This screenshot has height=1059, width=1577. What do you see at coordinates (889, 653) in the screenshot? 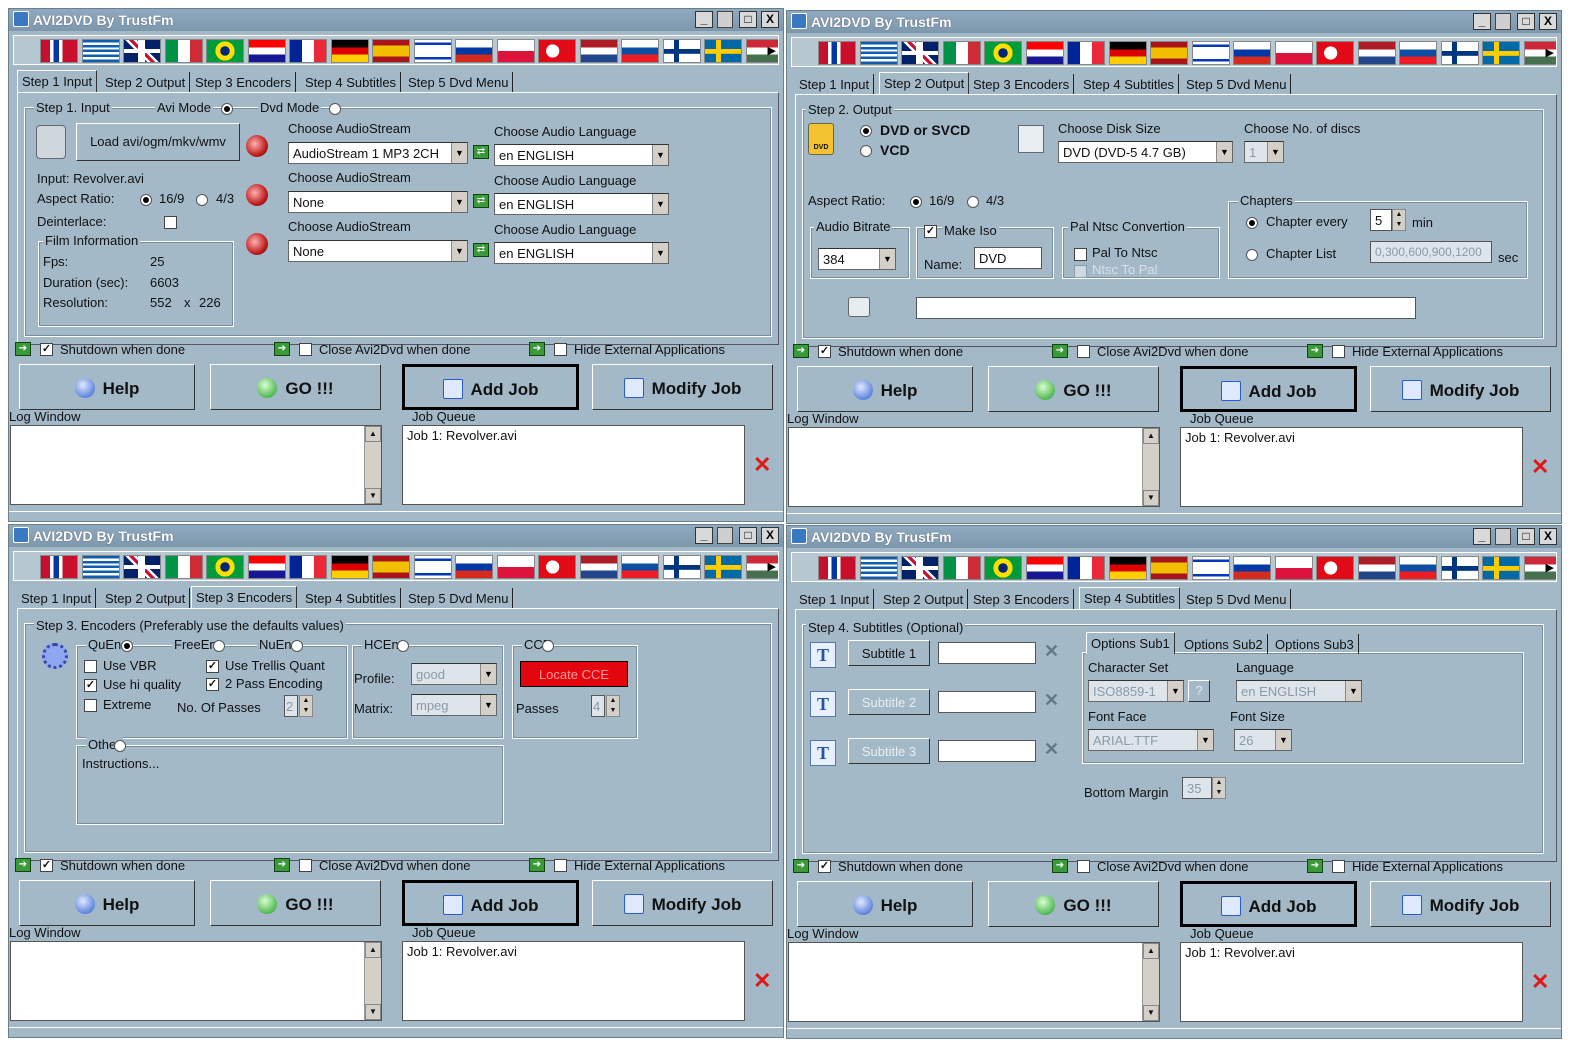
I see `subtitle-1-button: Subtitle 1` at bounding box center [889, 653].